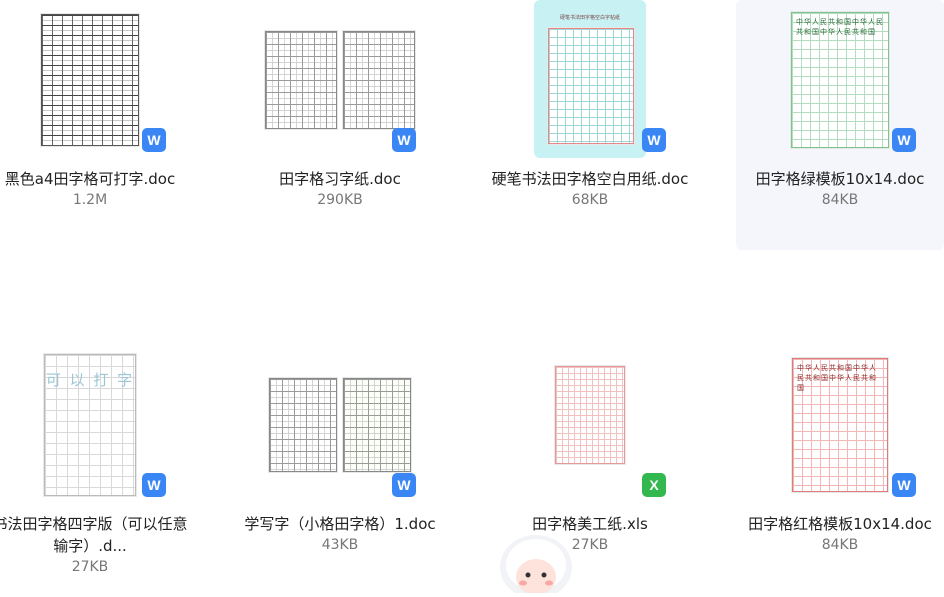 The width and height of the screenshot is (944, 597). Describe the element at coordinates (90, 380) in the screenshot. I see `sheet-sample-text: 可 以 打 字` at that location.